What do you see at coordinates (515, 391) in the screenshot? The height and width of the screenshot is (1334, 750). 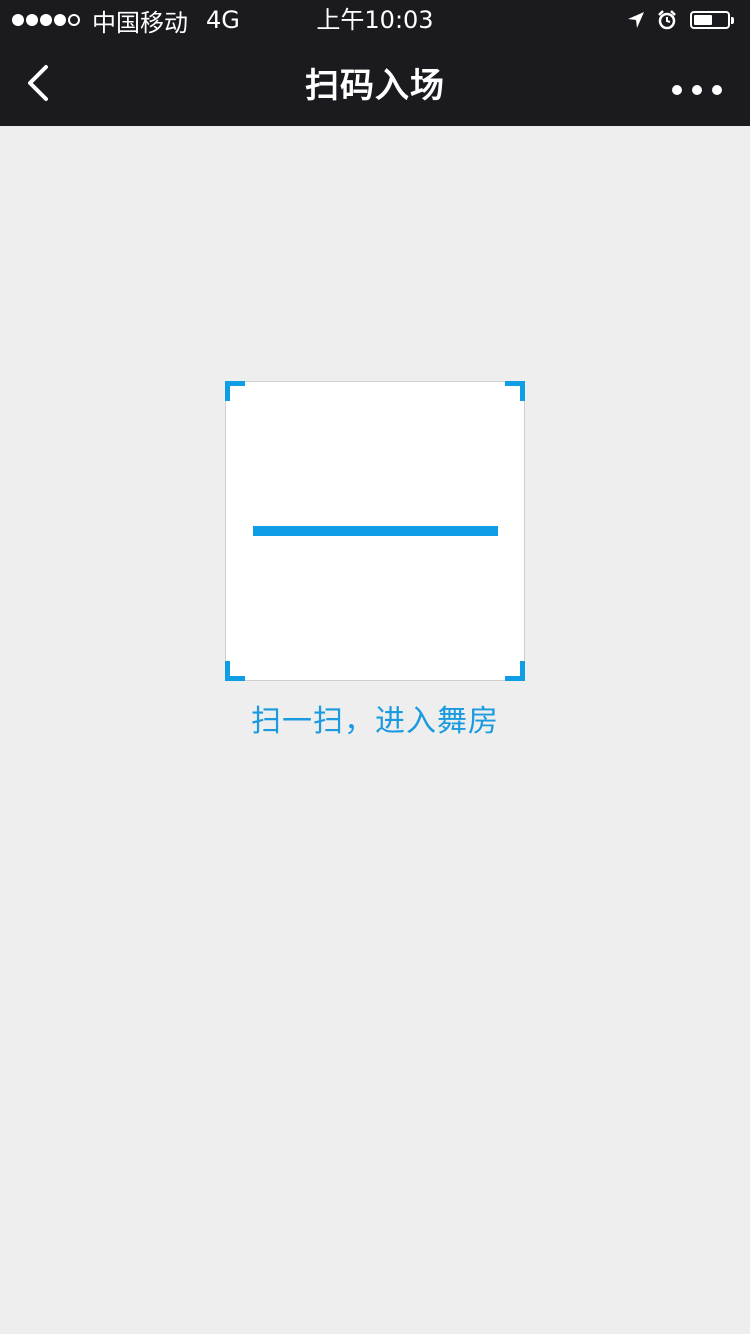 I see `scan-corner-top-right` at bounding box center [515, 391].